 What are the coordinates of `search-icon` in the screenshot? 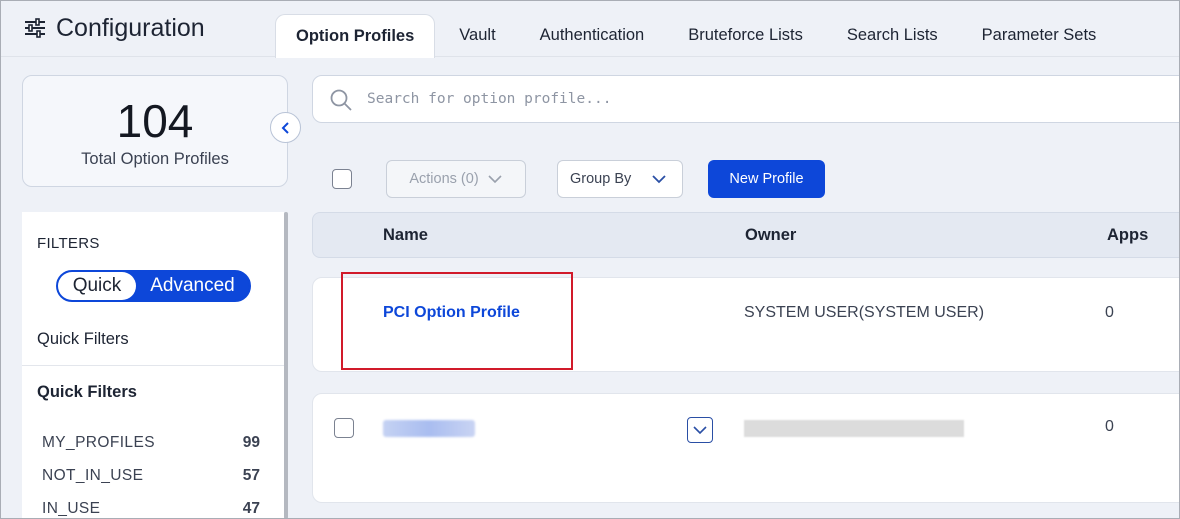 It's located at (341, 100).